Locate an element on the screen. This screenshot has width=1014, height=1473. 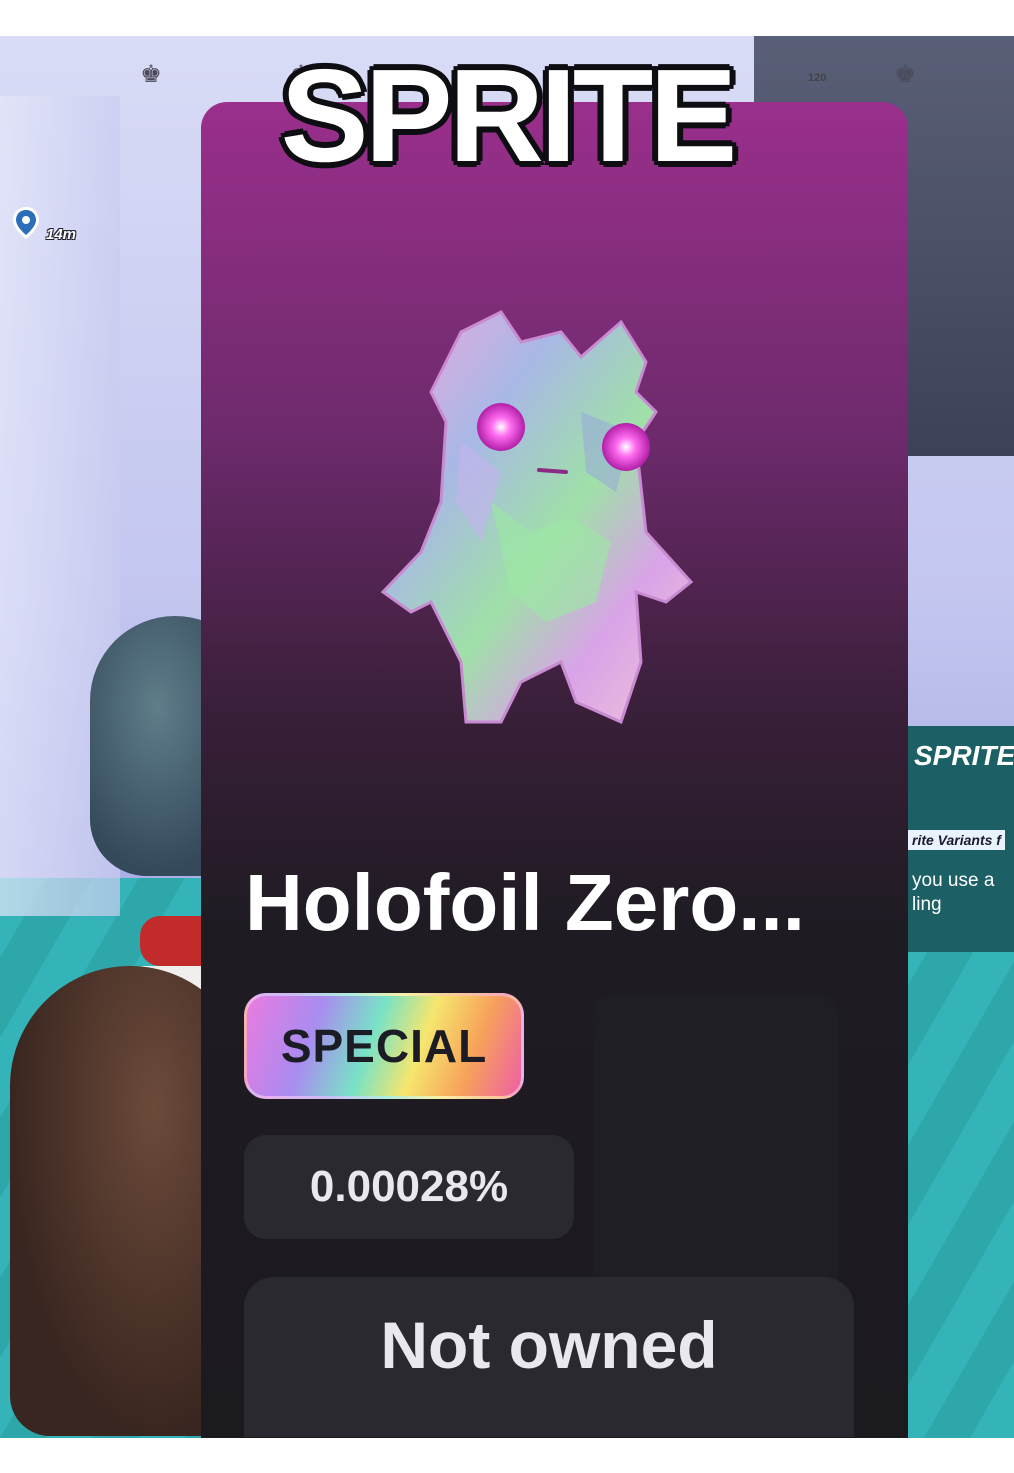
map-pin-icon is located at coordinates (26, 223).